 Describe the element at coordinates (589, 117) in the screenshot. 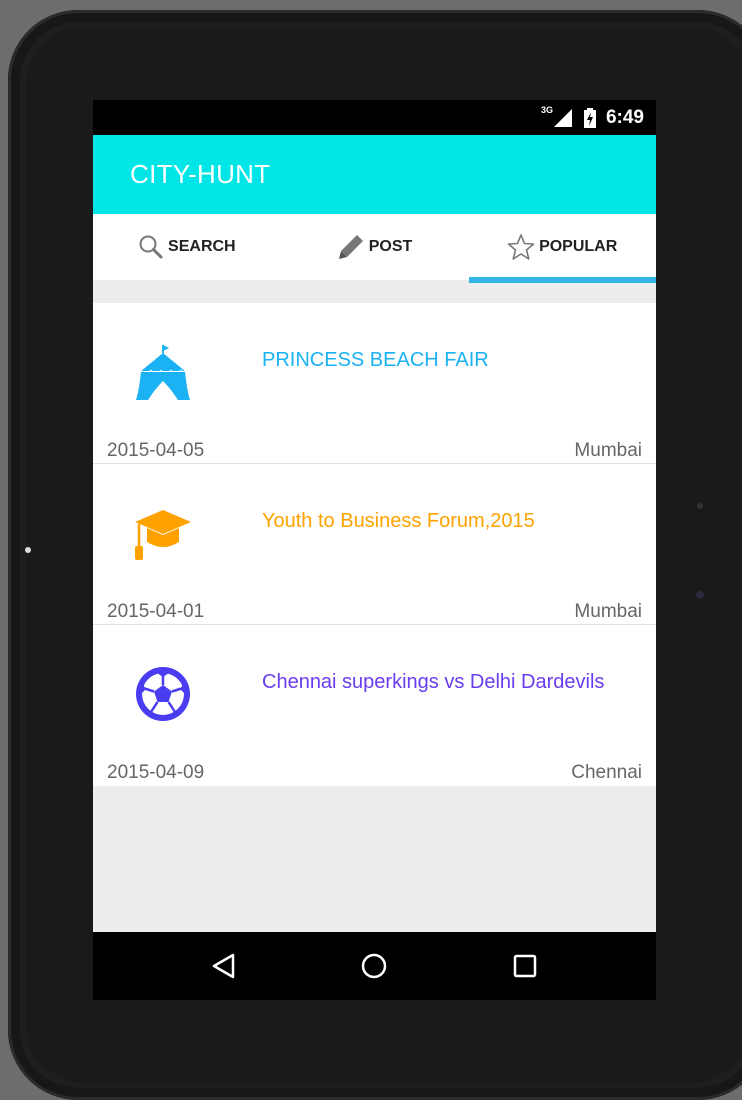

I see `battery-icon` at that location.